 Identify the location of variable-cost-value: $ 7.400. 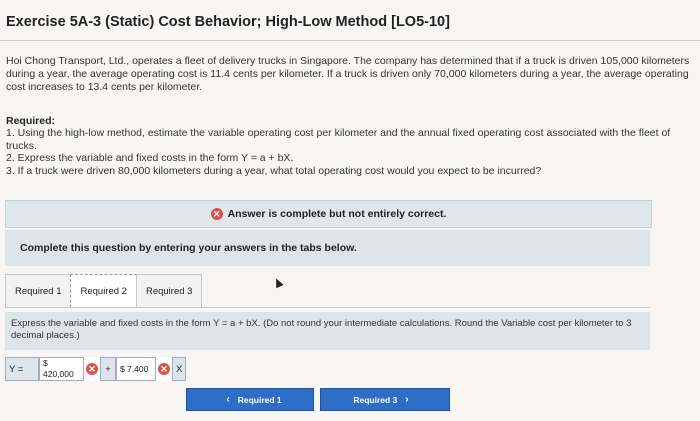
(134, 369).